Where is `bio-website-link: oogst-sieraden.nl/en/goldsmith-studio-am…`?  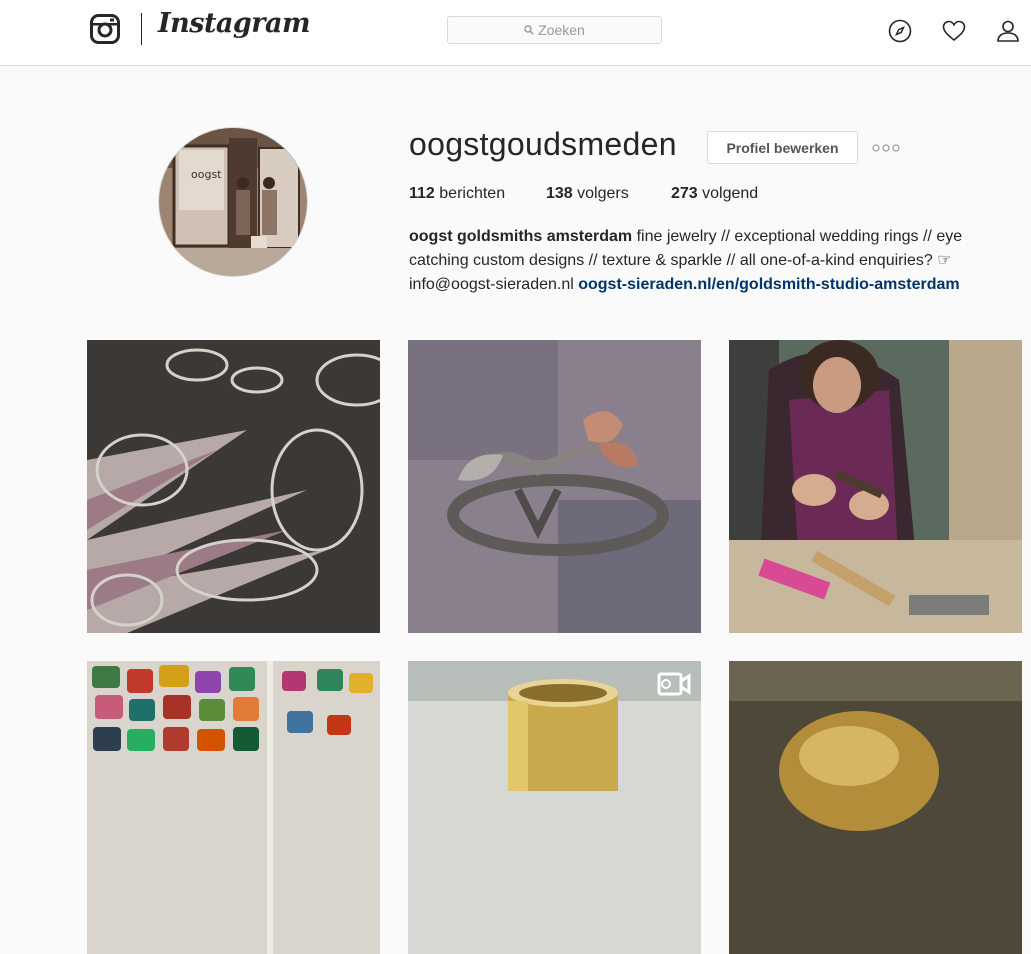
bio-website-link: oogst-sieraden.nl/en/goldsmith-studio-am… is located at coordinates (768, 284).